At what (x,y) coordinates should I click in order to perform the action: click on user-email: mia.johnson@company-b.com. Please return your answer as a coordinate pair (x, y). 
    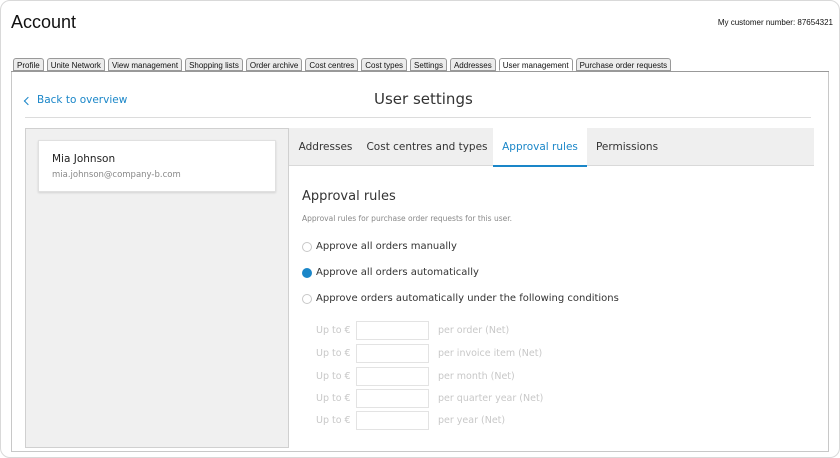
    Looking at the image, I should click on (116, 175).